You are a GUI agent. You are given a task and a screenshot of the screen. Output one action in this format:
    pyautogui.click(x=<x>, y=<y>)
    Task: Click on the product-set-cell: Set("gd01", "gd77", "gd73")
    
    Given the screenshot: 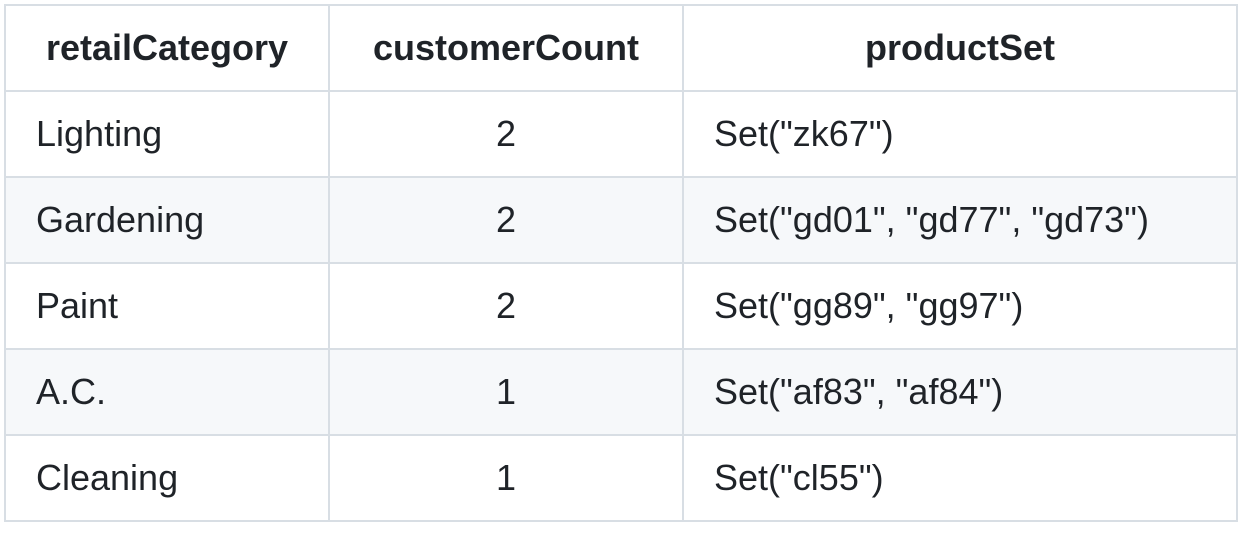 What is the action you would take?
    pyautogui.click(x=960, y=220)
    